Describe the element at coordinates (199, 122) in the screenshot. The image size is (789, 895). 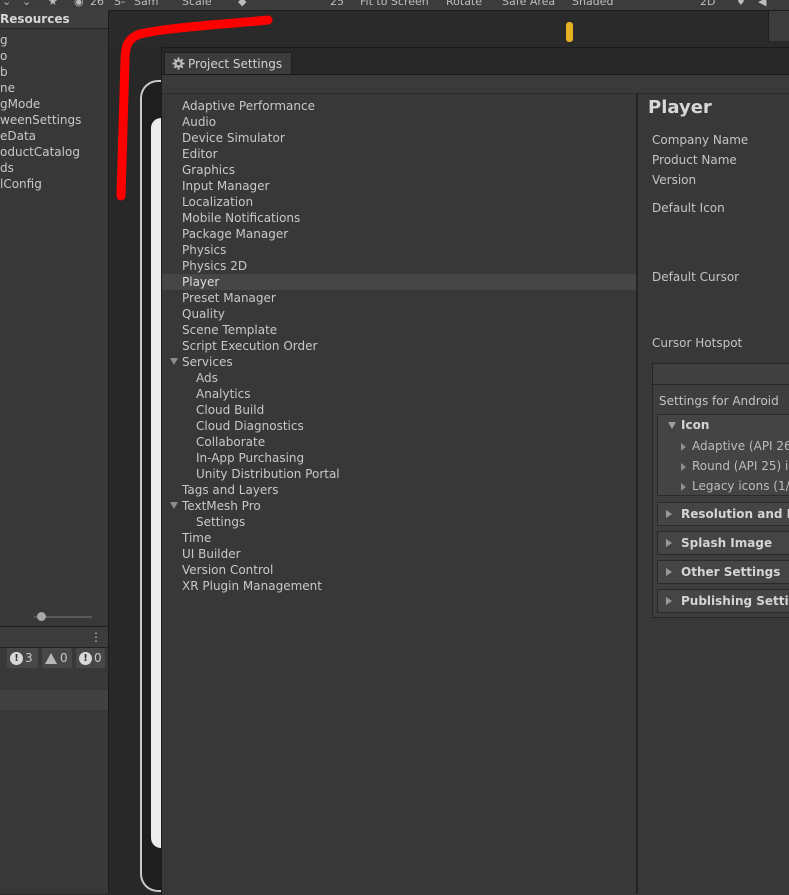
I see `category-item: Audio` at that location.